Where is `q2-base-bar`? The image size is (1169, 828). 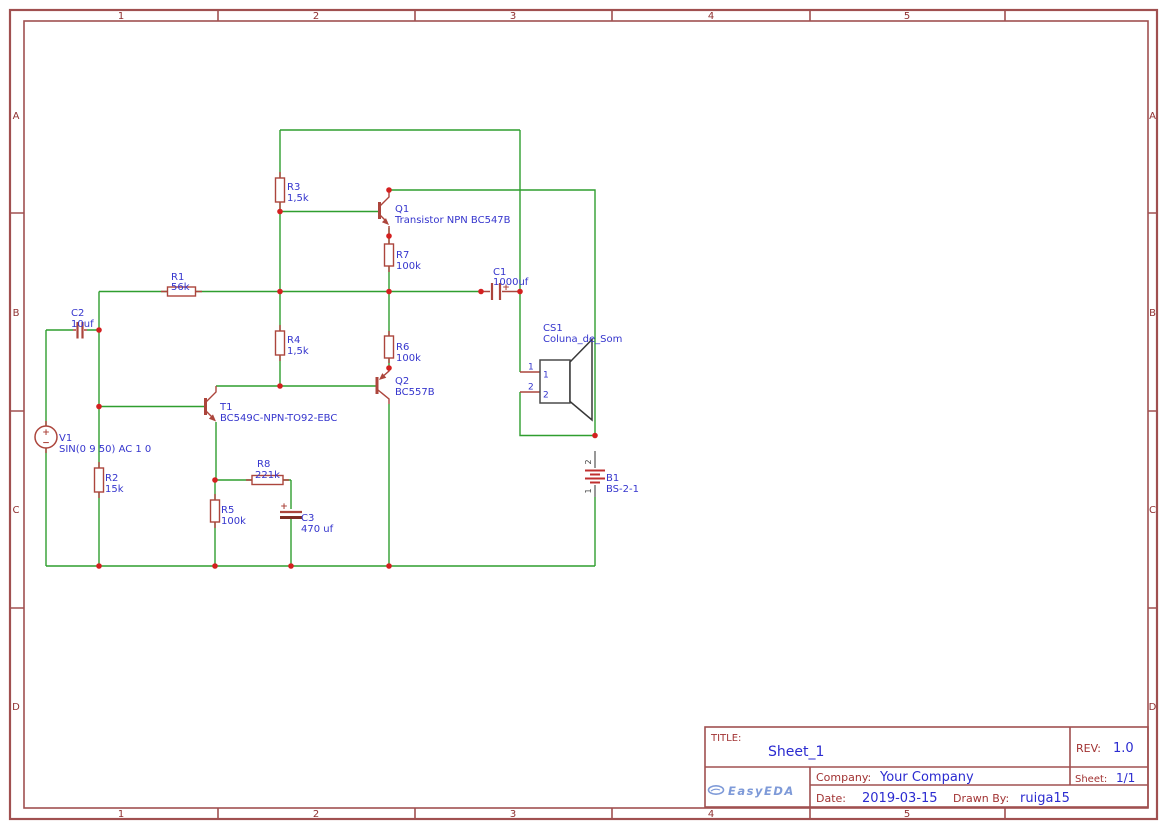
q2-base-bar is located at coordinates (377, 385).